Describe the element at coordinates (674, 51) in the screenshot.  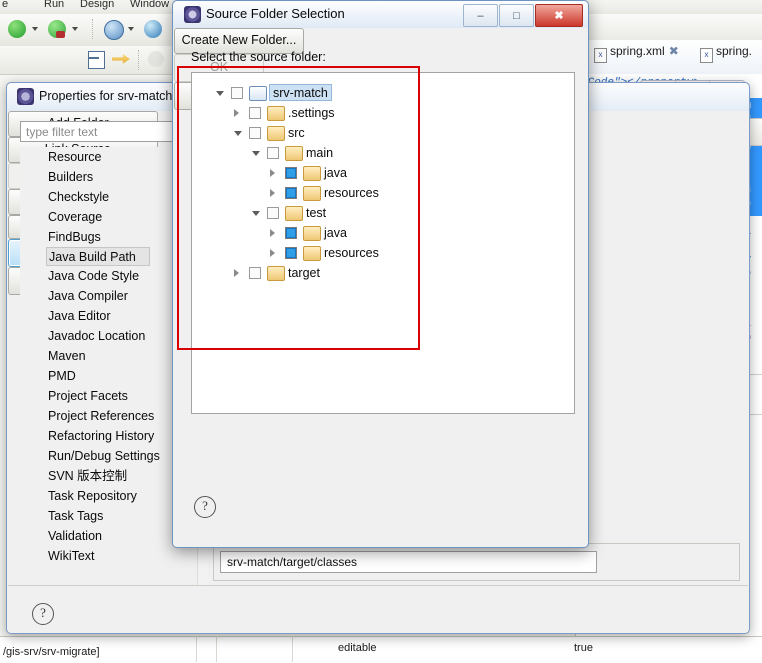
I see `close-icon: ✖` at that location.